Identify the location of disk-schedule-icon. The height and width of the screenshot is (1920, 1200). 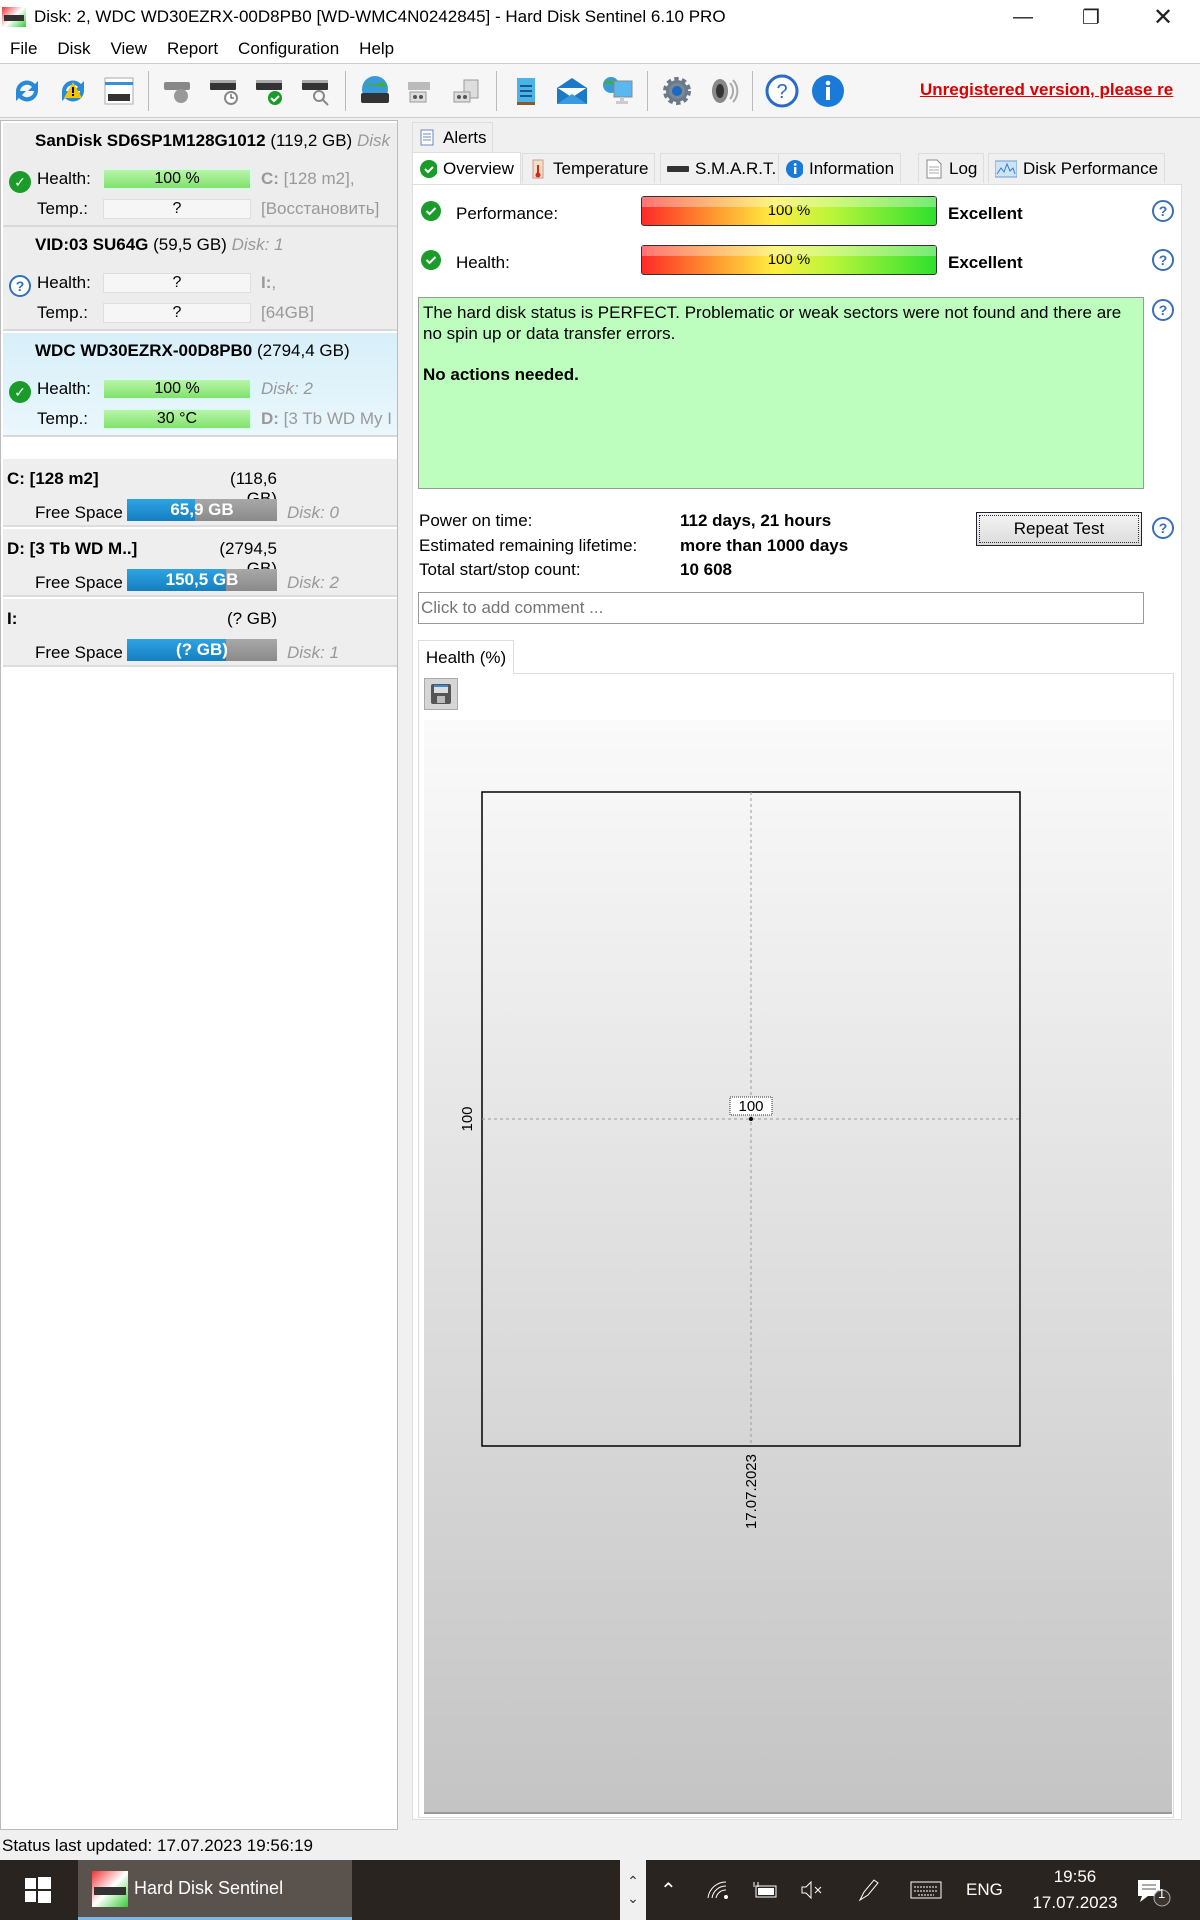
(224, 91).